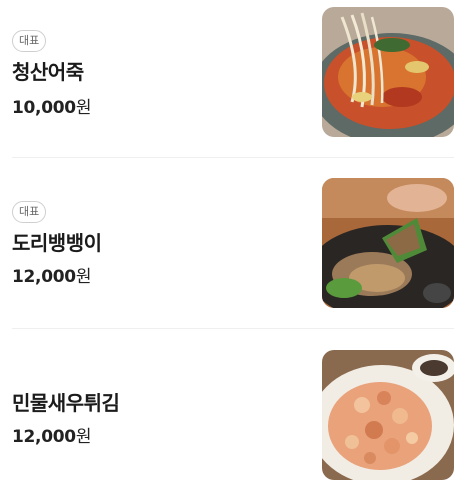 Image resolution: width=462 pixels, height=498 pixels. Describe the element at coordinates (388, 415) in the screenshot. I see `fried-shrimp-photo` at that location.